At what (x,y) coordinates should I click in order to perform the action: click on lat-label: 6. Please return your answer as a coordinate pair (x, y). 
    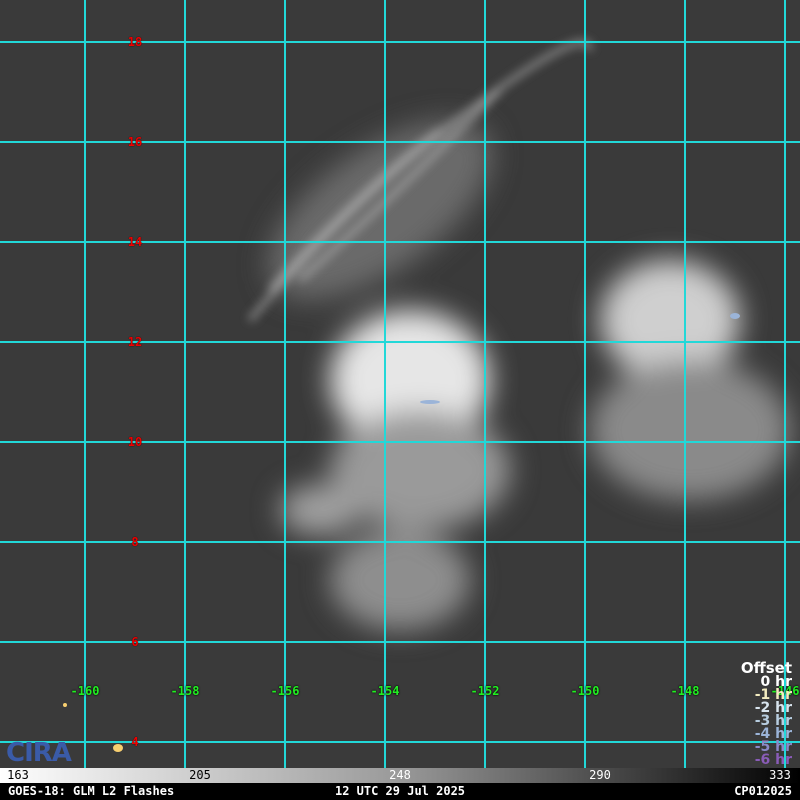
    Looking at the image, I should click on (135, 642).